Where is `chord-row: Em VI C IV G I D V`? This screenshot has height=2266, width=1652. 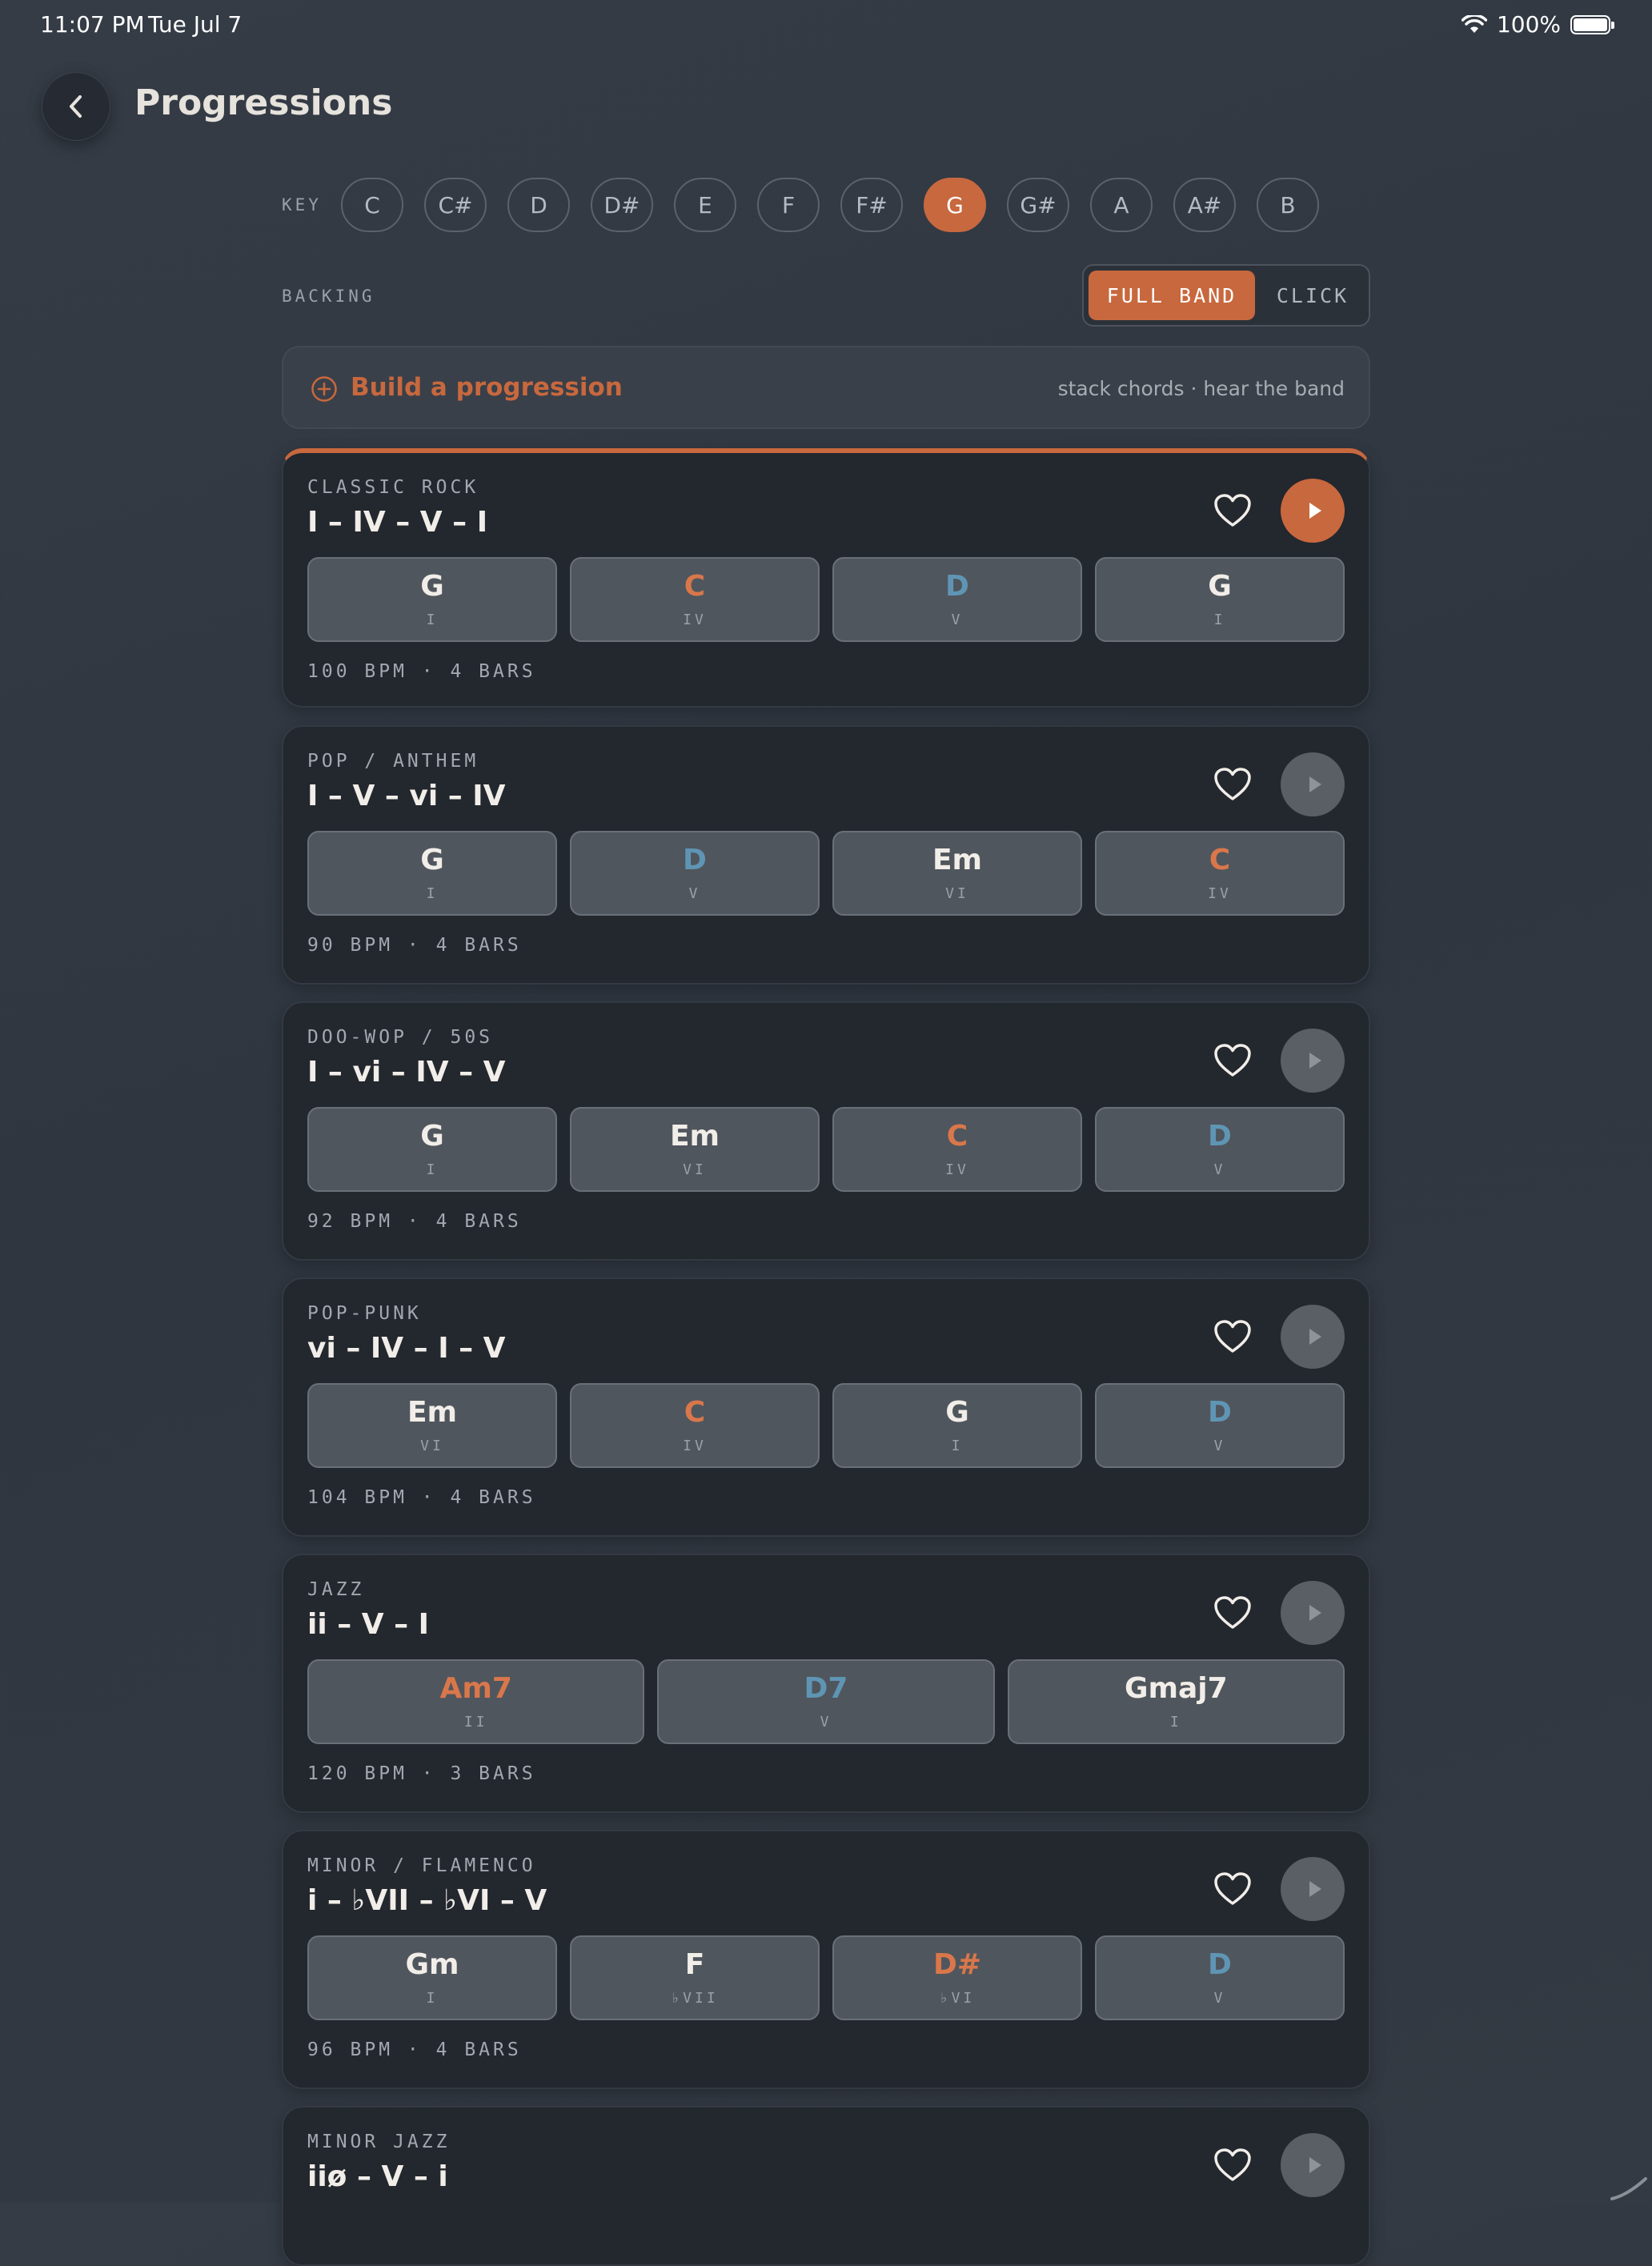 chord-row: Em VI C IV G I D V is located at coordinates (826, 1425).